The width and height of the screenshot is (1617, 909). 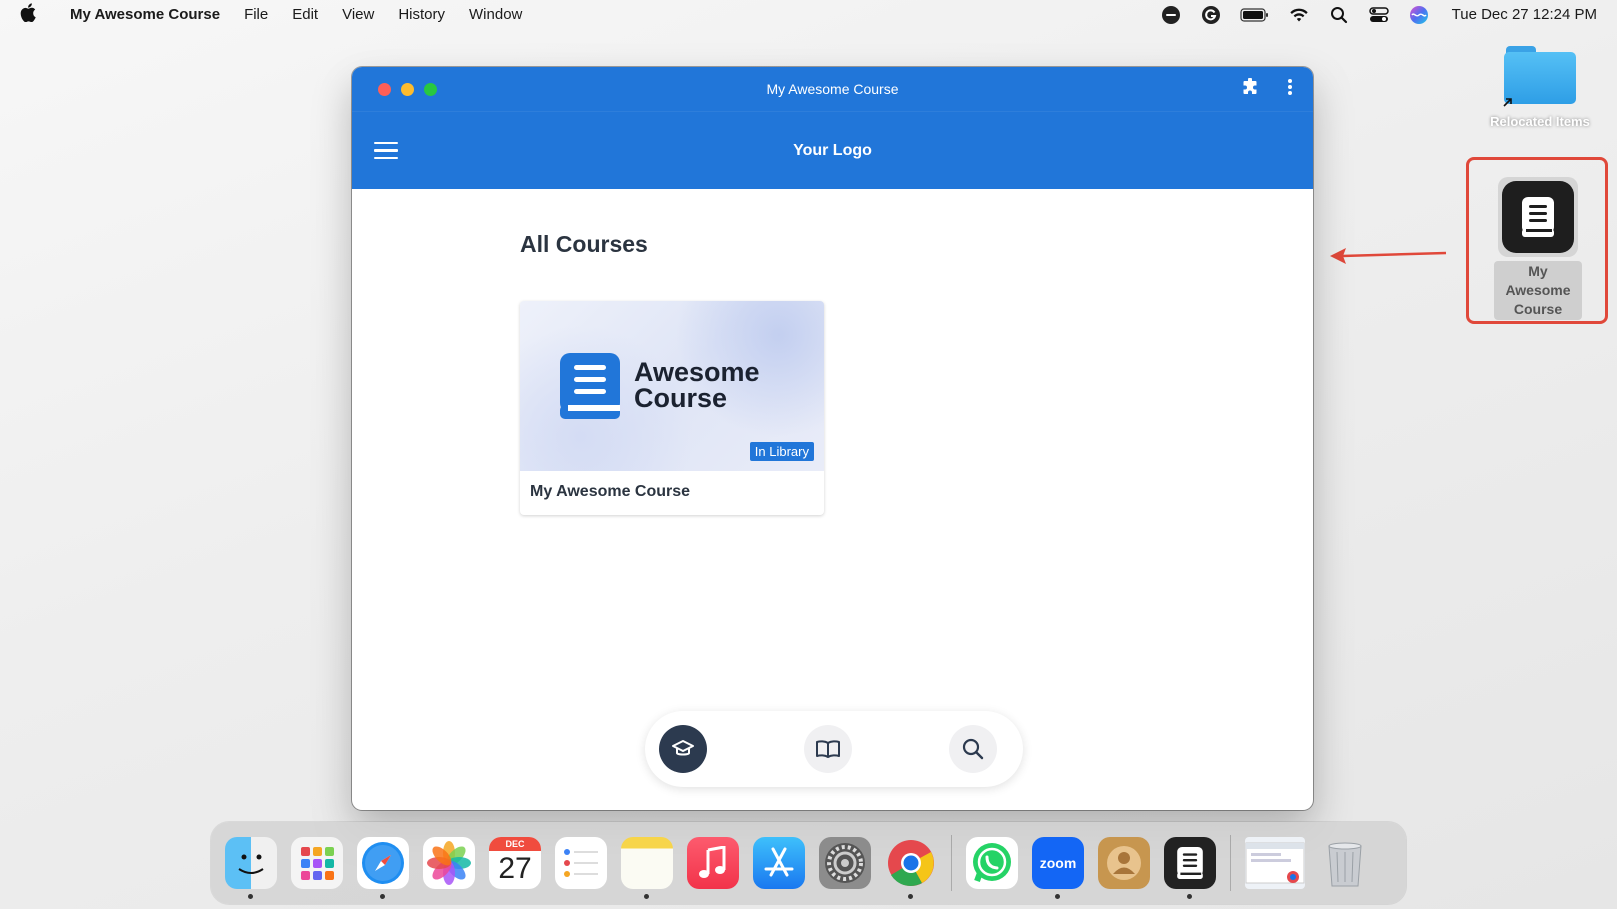 I want to click on dock-zoom: zoom, so click(x=1058, y=868).